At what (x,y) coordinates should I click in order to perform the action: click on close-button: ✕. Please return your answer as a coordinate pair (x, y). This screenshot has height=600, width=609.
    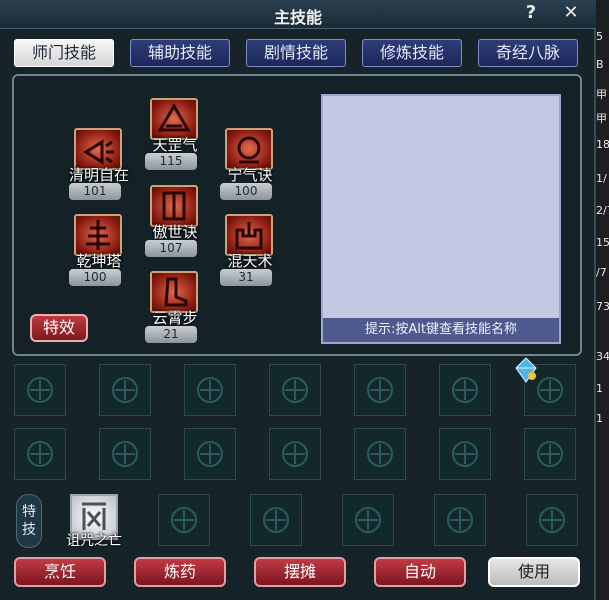
    Looking at the image, I should click on (571, 13).